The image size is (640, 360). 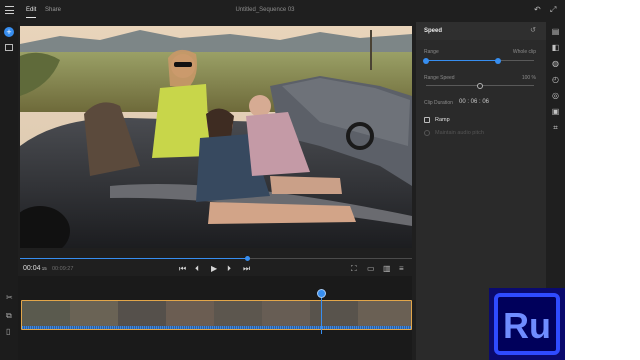 What do you see at coordinates (442, 120) in the screenshot?
I see `ramp-label: Ramp` at bounding box center [442, 120].